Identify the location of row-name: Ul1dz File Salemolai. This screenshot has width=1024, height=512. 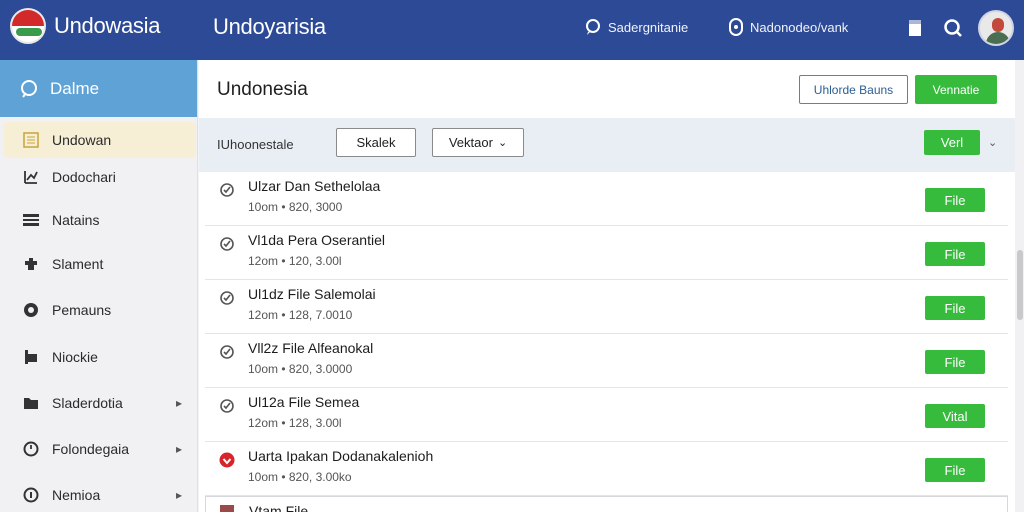
(312, 294).